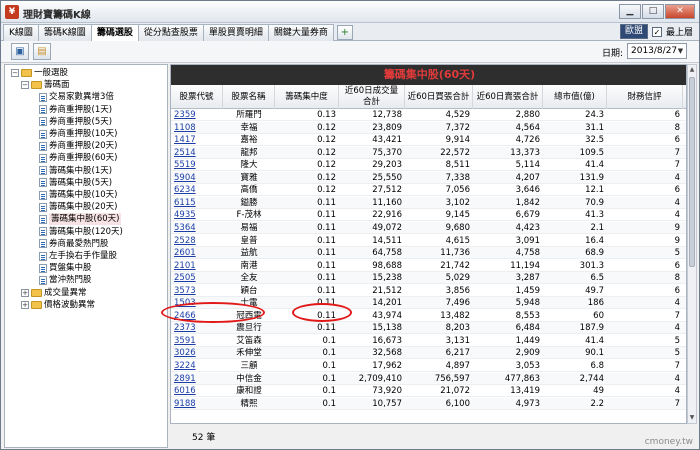  I want to click on annotation-ellipse-concentration, so click(322, 312).